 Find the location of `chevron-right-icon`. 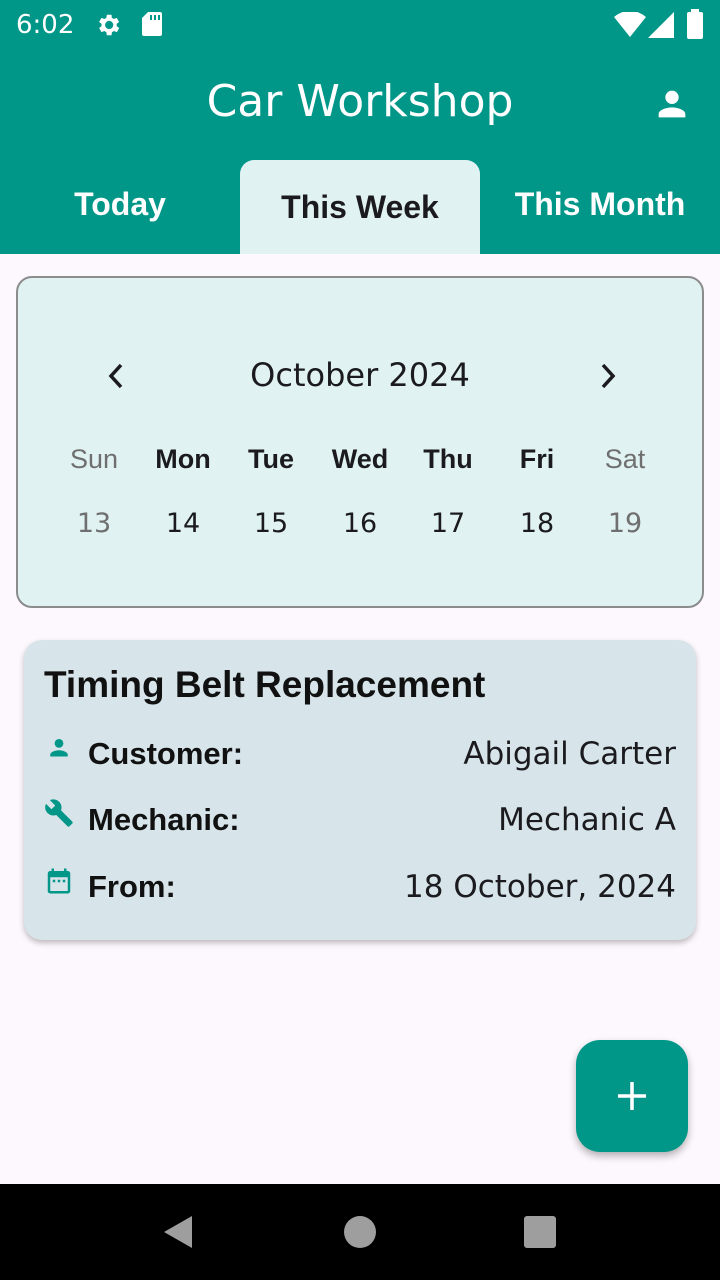

chevron-right-icon is located at coordinates (608, 376).